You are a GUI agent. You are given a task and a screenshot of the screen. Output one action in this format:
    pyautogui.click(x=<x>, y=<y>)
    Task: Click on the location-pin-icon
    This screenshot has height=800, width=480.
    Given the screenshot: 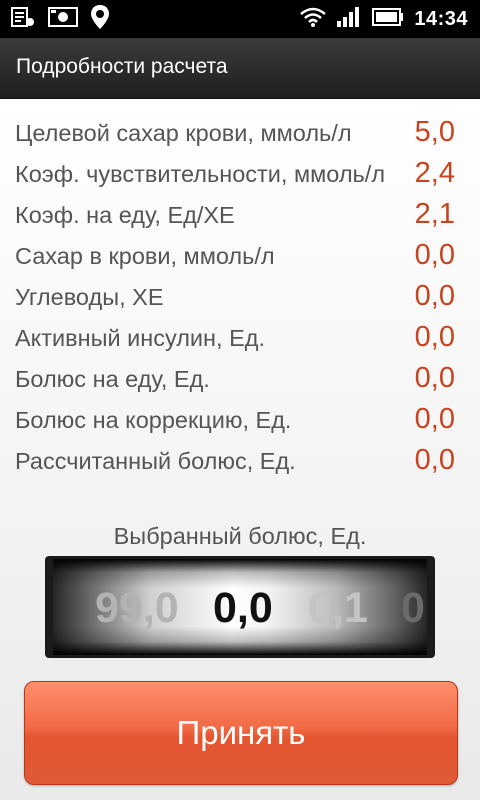 What is the action you would take?
    pyautogui.click(x=100, y=19)
    